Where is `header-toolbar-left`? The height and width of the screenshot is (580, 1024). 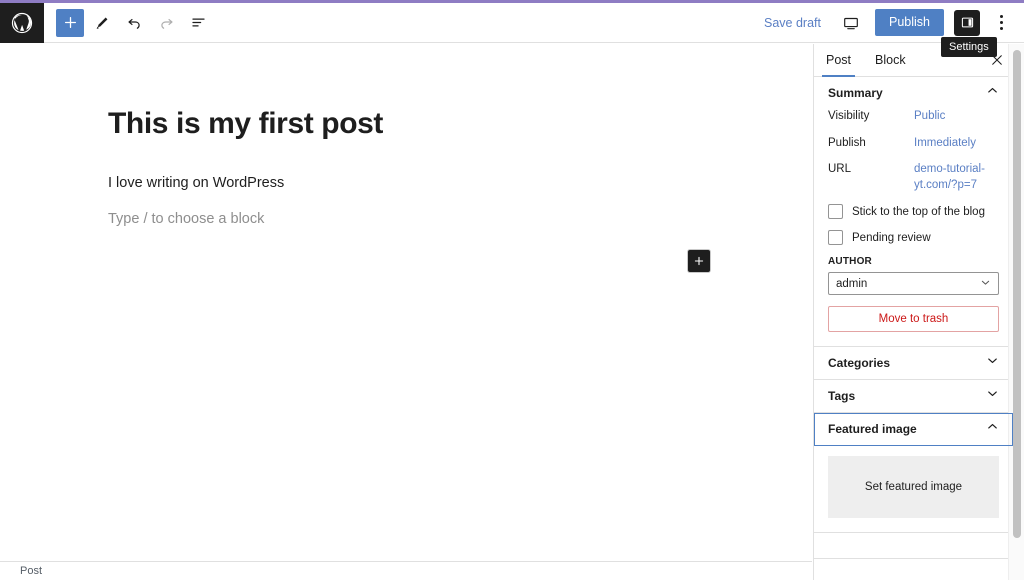 header-toolbar-left is located at coordinates (128, 22).